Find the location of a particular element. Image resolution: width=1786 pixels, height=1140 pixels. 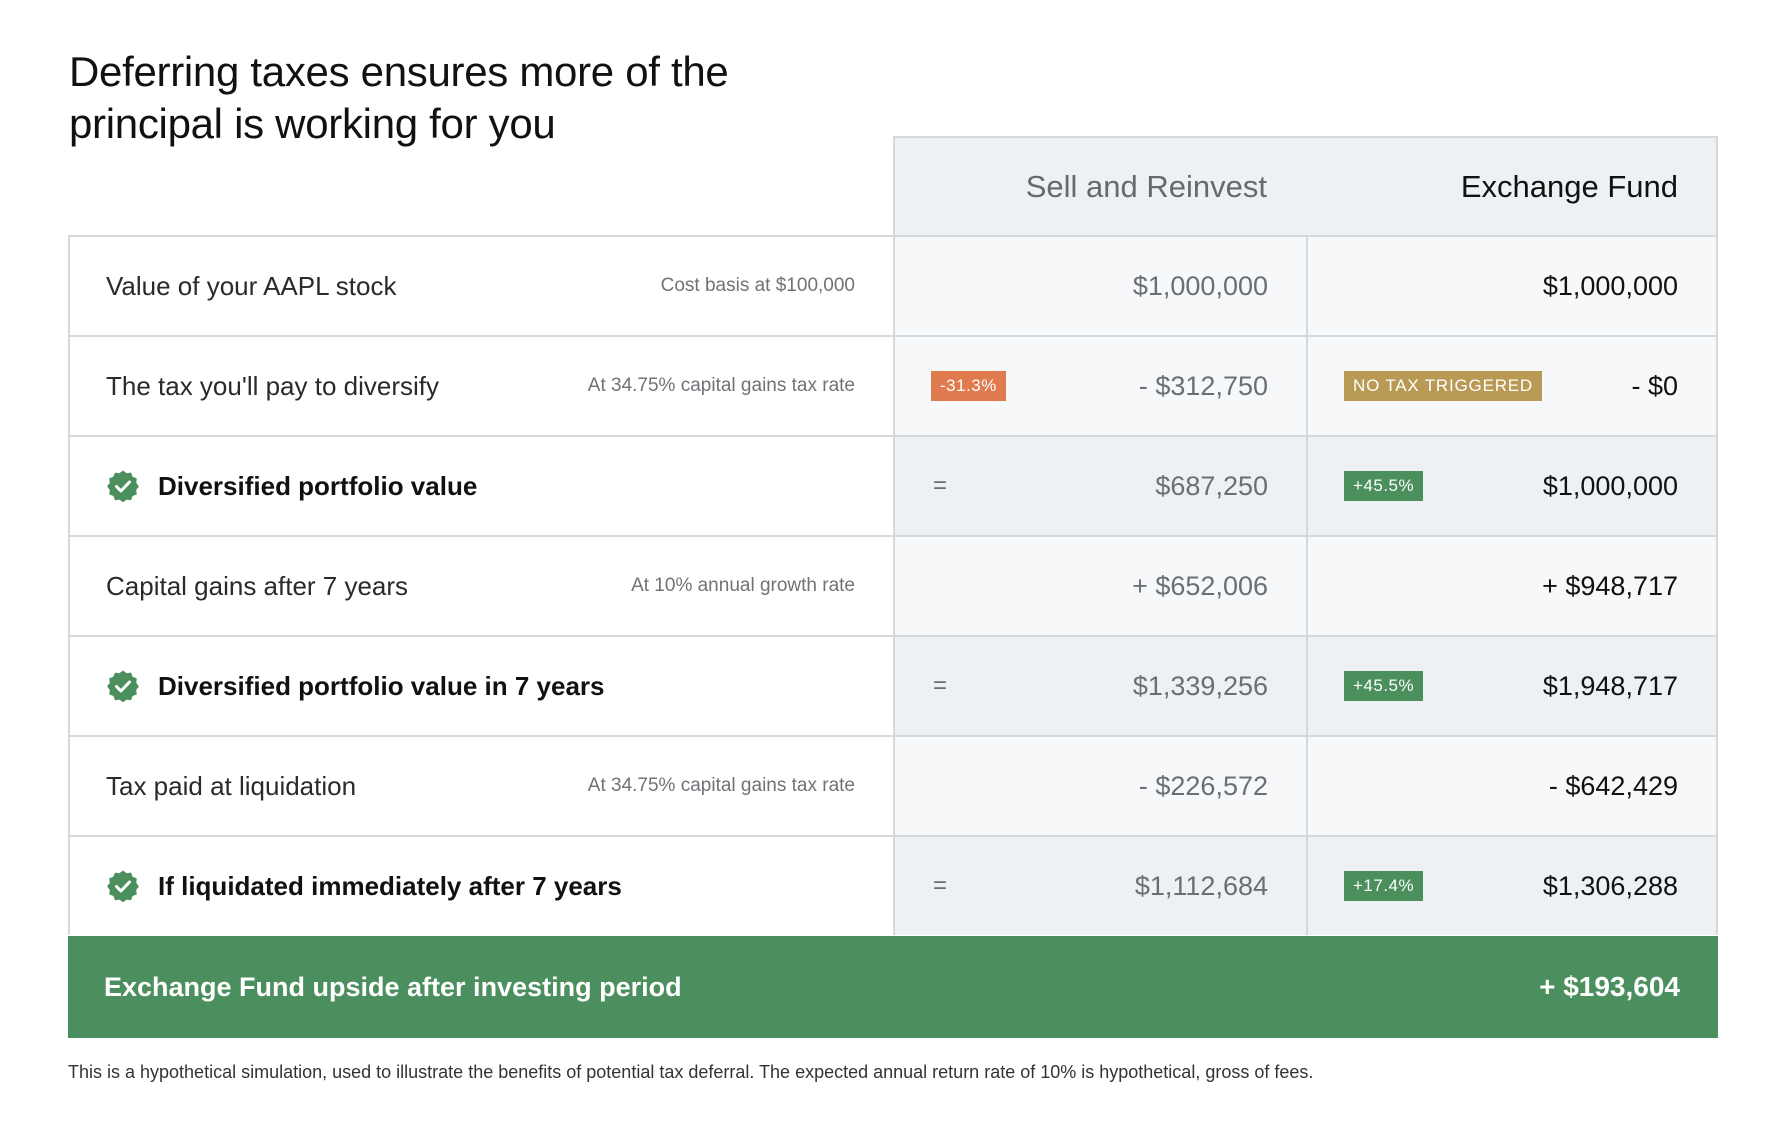

exchange-value-cell: +45.5% $1,000,000 is located at coordinates (1512, 486).